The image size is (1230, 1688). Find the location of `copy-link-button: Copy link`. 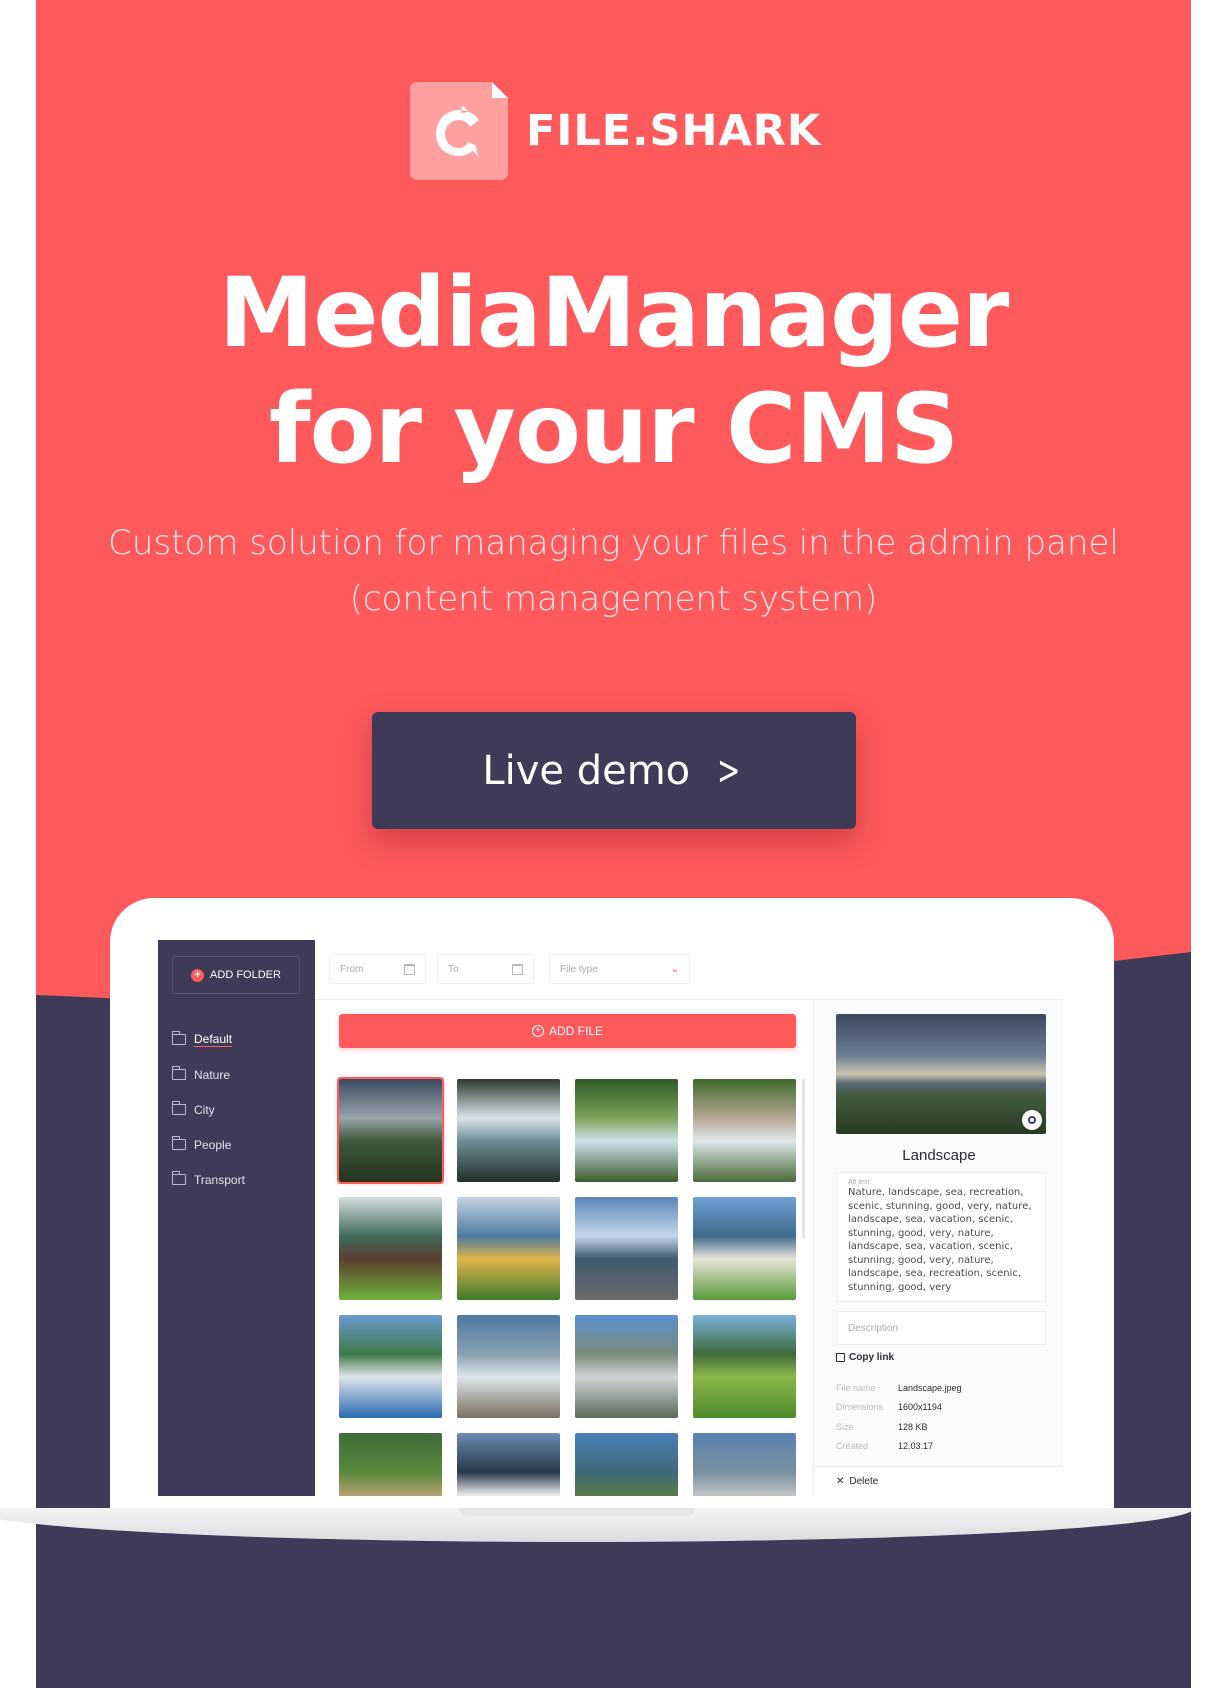

copy-link-button: Copy link is located at coordinates (865, 1357).